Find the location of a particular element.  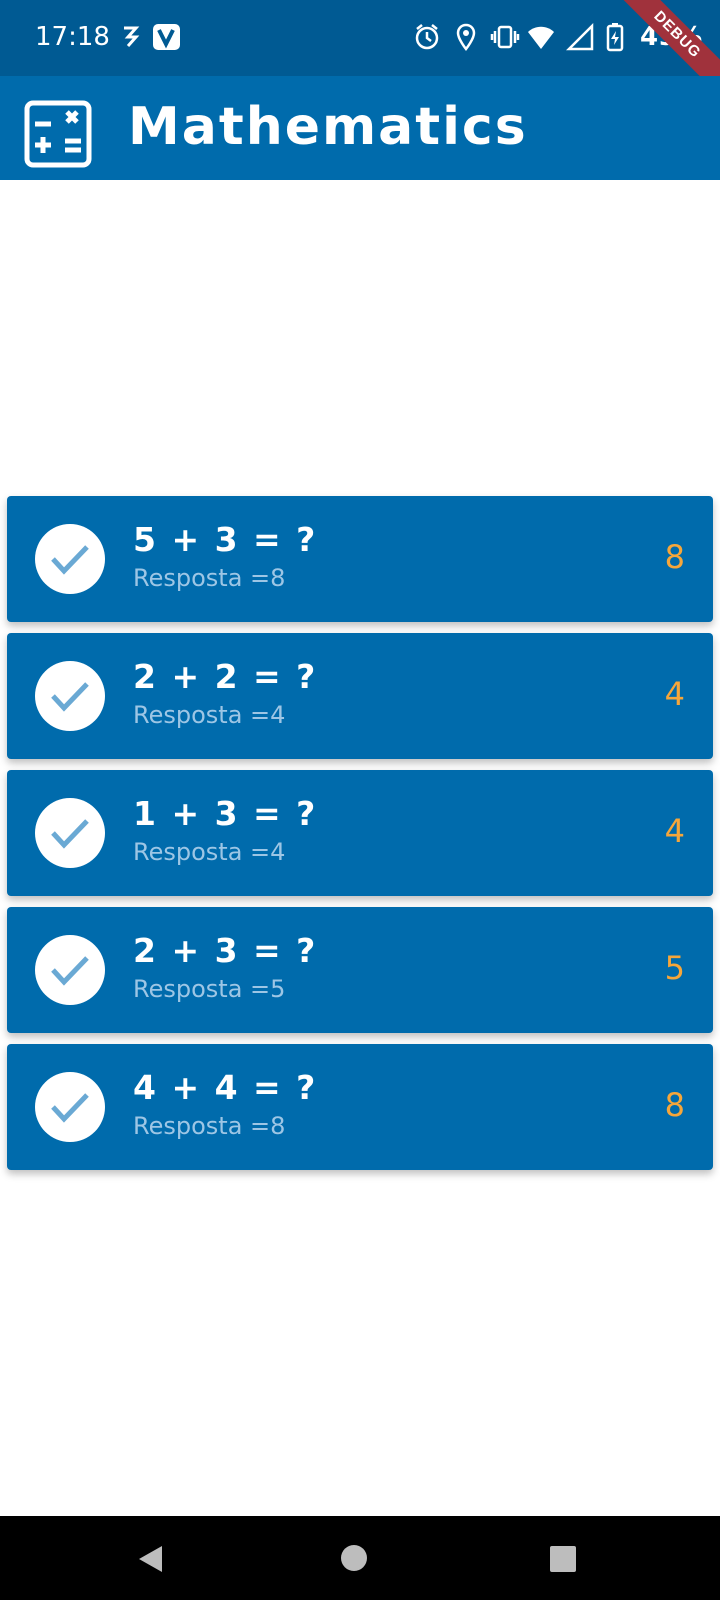

status-bar: 17:18 H 49% DEBUG is located at coordinates (360, 52).